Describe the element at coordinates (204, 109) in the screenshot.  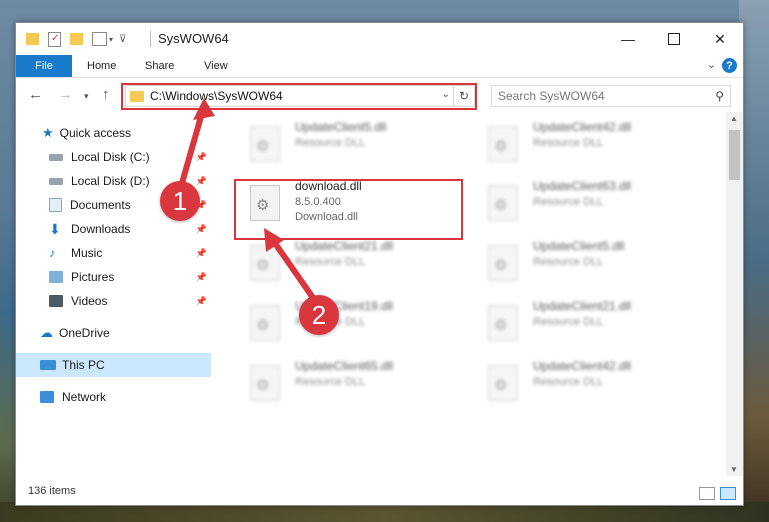
I see `arrow-1-head` at that location.